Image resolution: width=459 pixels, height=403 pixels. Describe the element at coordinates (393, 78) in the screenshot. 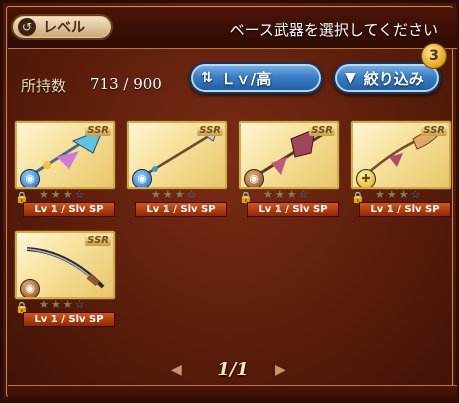

I see `filter-button-label: 絞り込み` at that location.